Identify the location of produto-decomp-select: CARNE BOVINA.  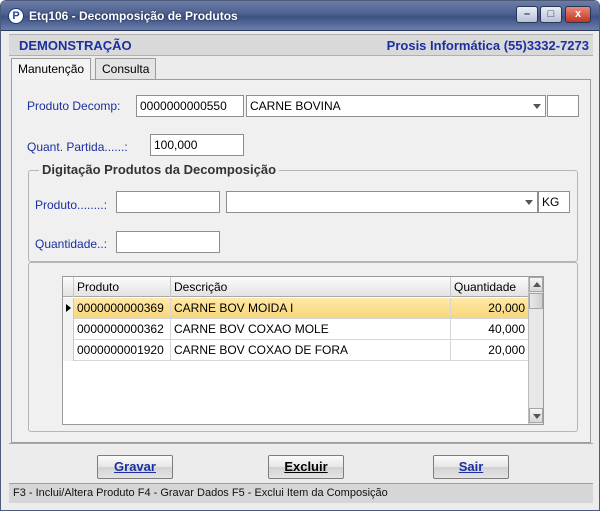
(396, 106).